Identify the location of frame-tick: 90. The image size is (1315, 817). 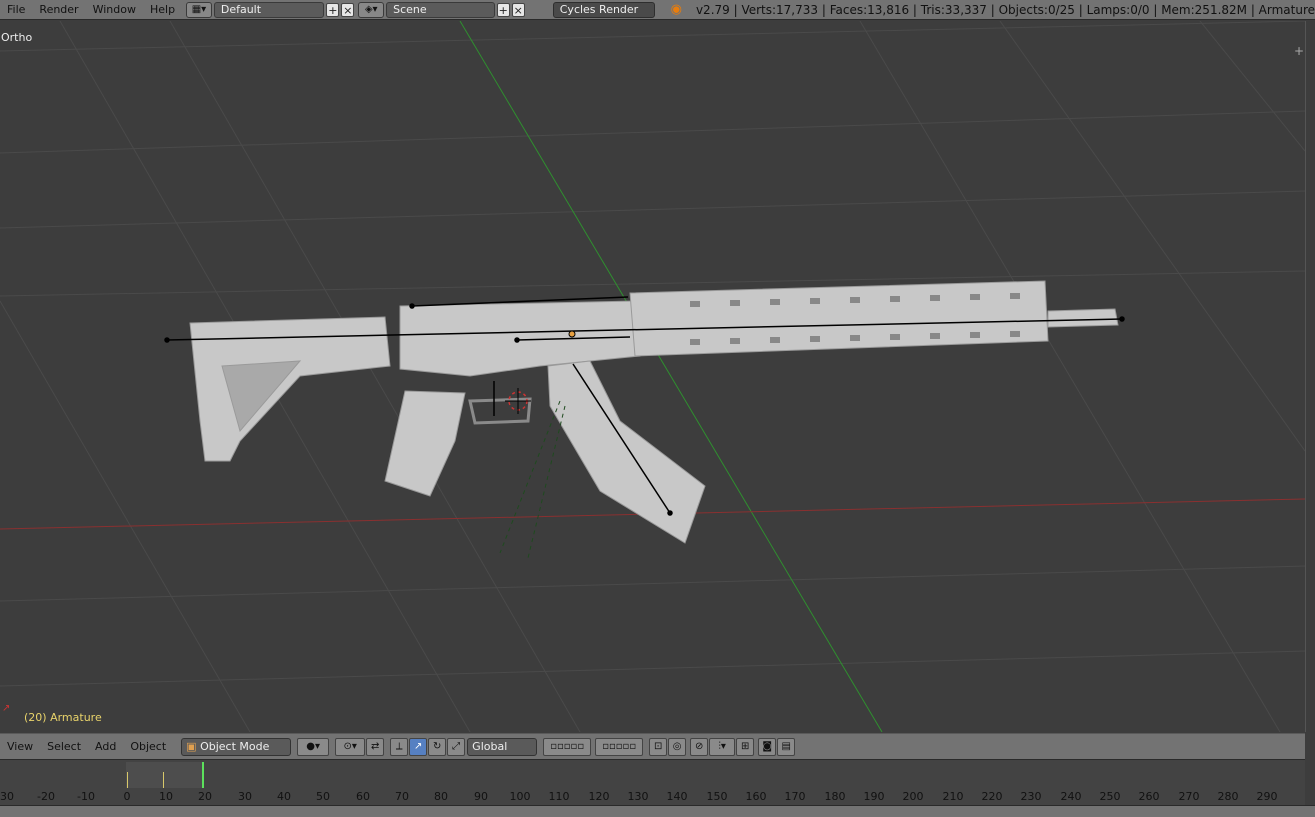
(481, 796).